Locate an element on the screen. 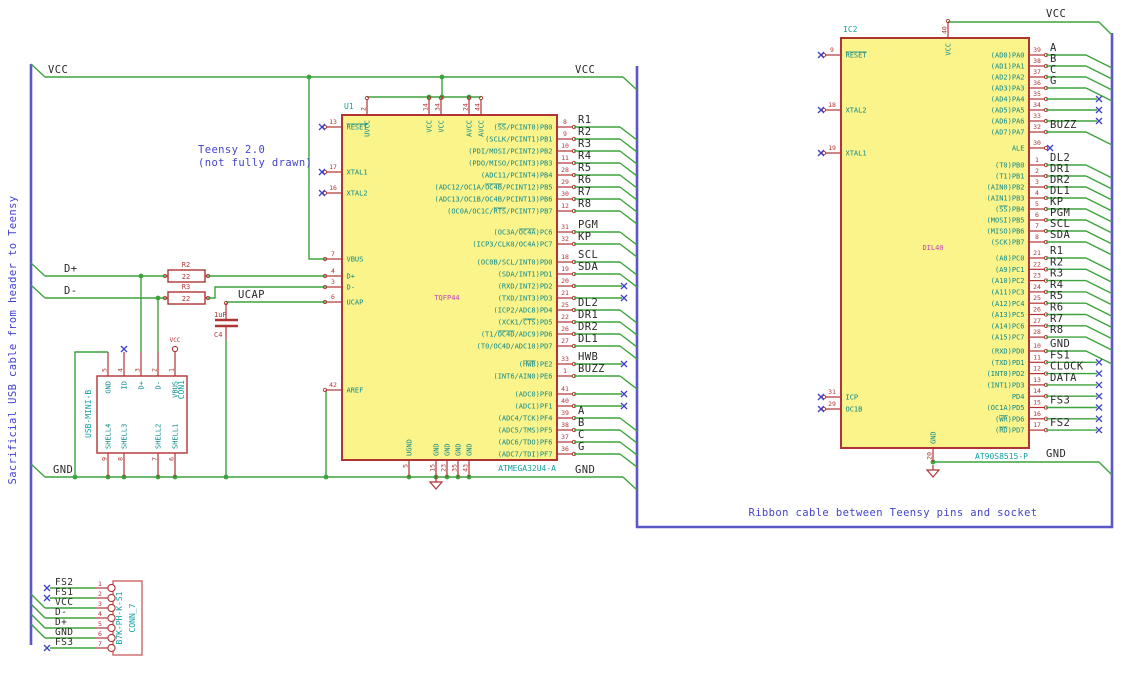 This screenshot has width=1131, height=690. pin-number: 12 is located at coordinates (565, 206).